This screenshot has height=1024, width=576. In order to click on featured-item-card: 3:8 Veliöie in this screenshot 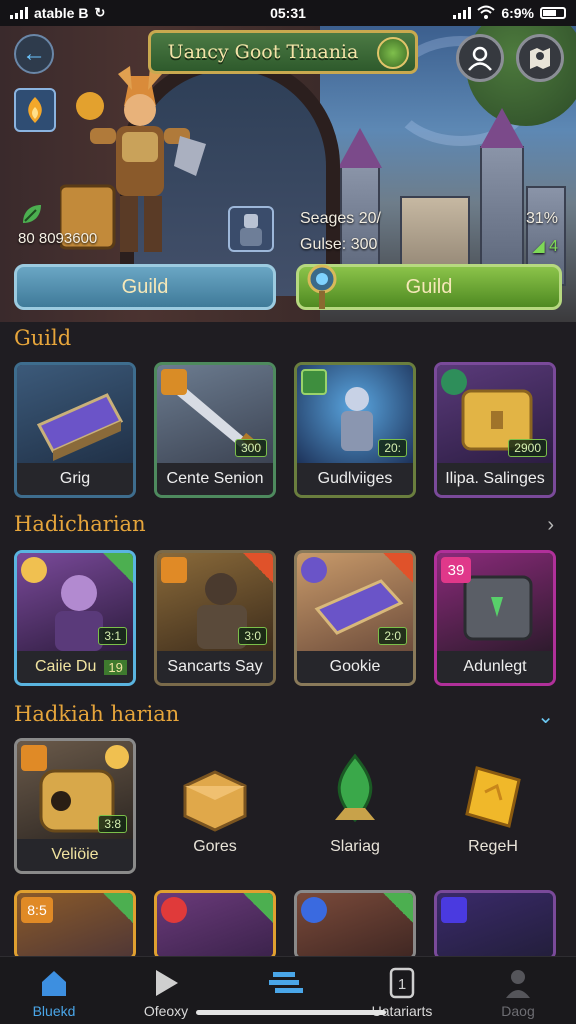, I will do `click(75, 806)`.